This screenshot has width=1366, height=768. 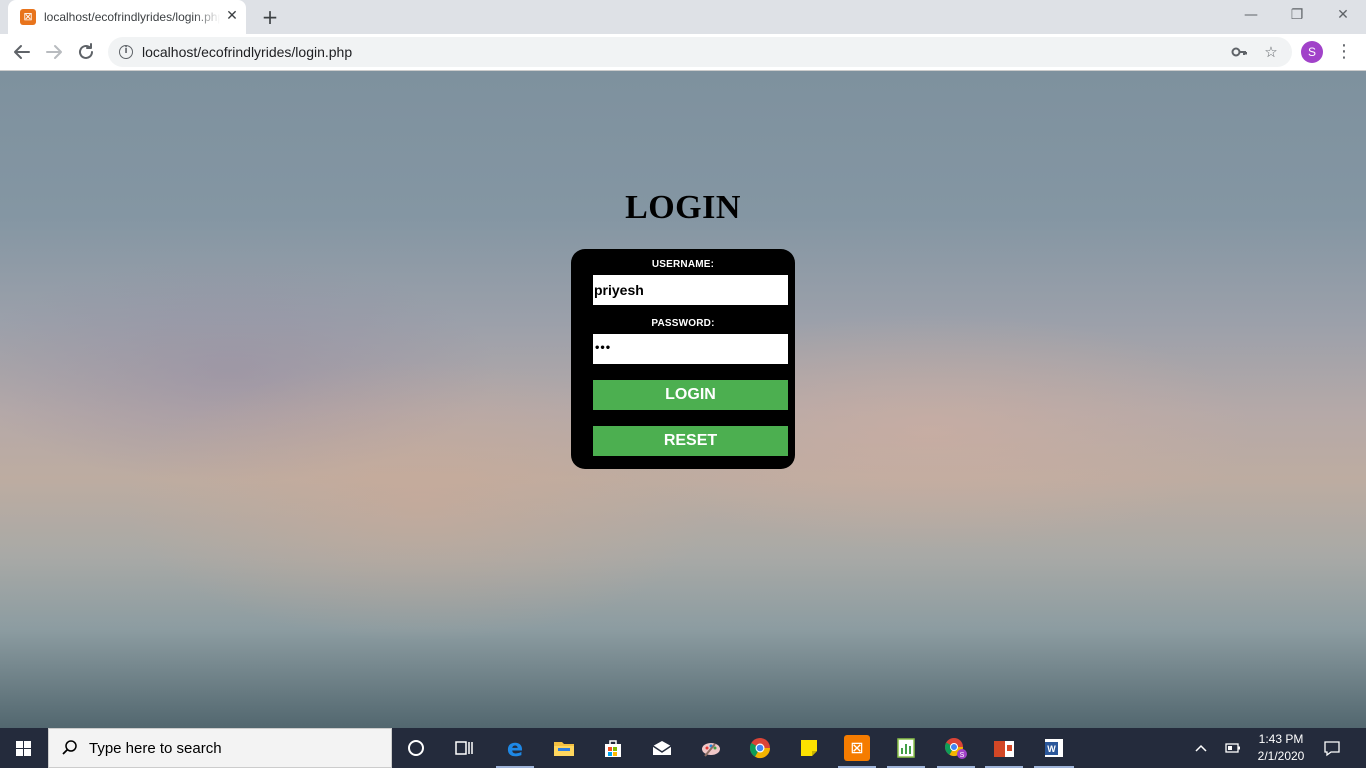 What do you see at coordinates (962, 755) in the screenshot?
I see `svg-text: S` at bounding box center [962, 755].